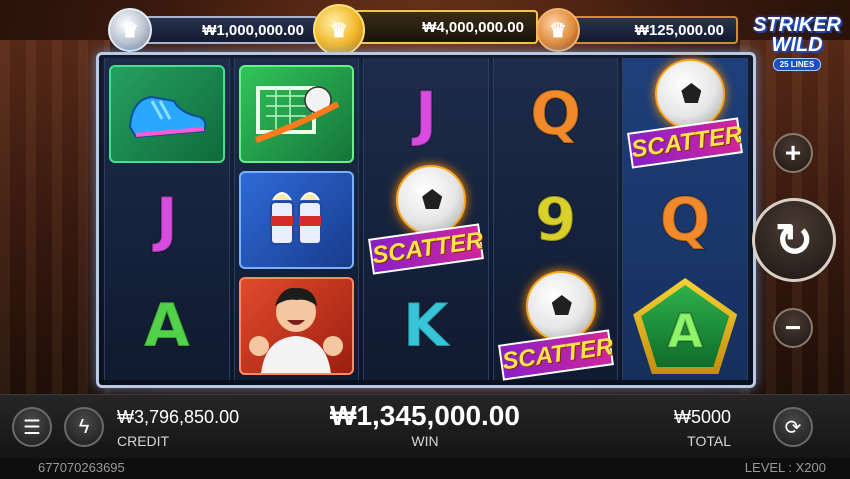  Describe the element at coordinates (130, 30) in the screenshot. I see `silver-crown-medal-icon: ♛` at that location.